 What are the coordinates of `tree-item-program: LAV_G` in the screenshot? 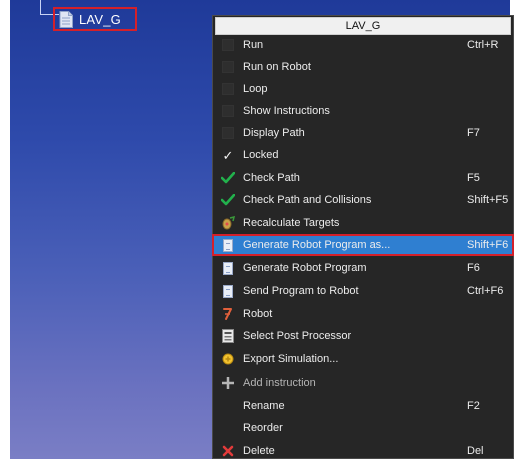 It's located at (95, 19).